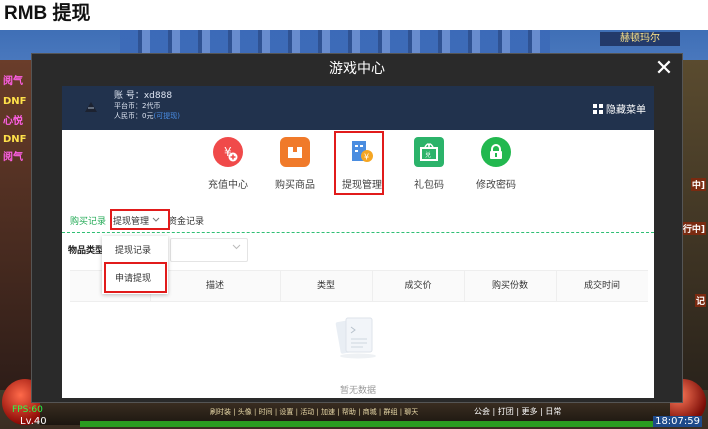 The width and height of the screenshot is (708, 429). I want to click on dialog-title: 游戏中心, so click(357, 69).